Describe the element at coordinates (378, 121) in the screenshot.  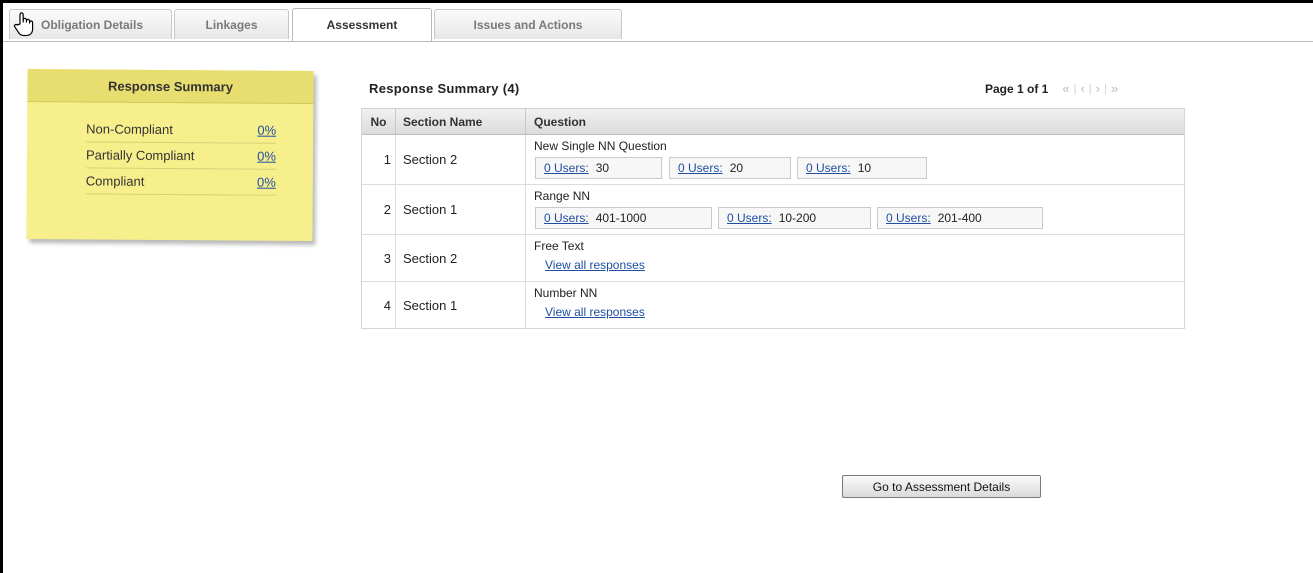
I see `column-header-no: No` at that location.